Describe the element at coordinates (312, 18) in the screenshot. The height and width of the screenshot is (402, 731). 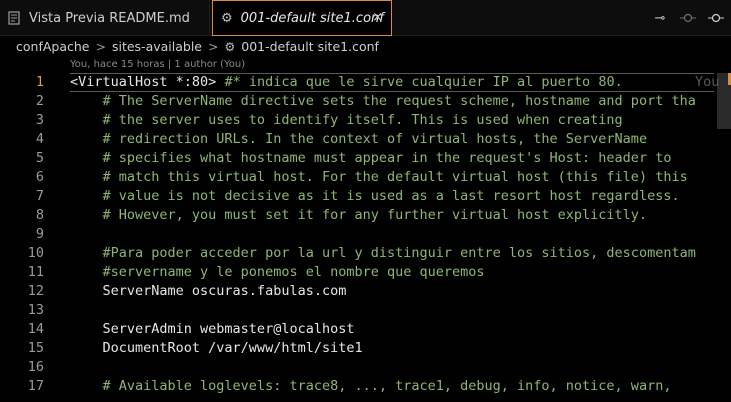
I see `tab-label: 001-default site1.conf` at that location.